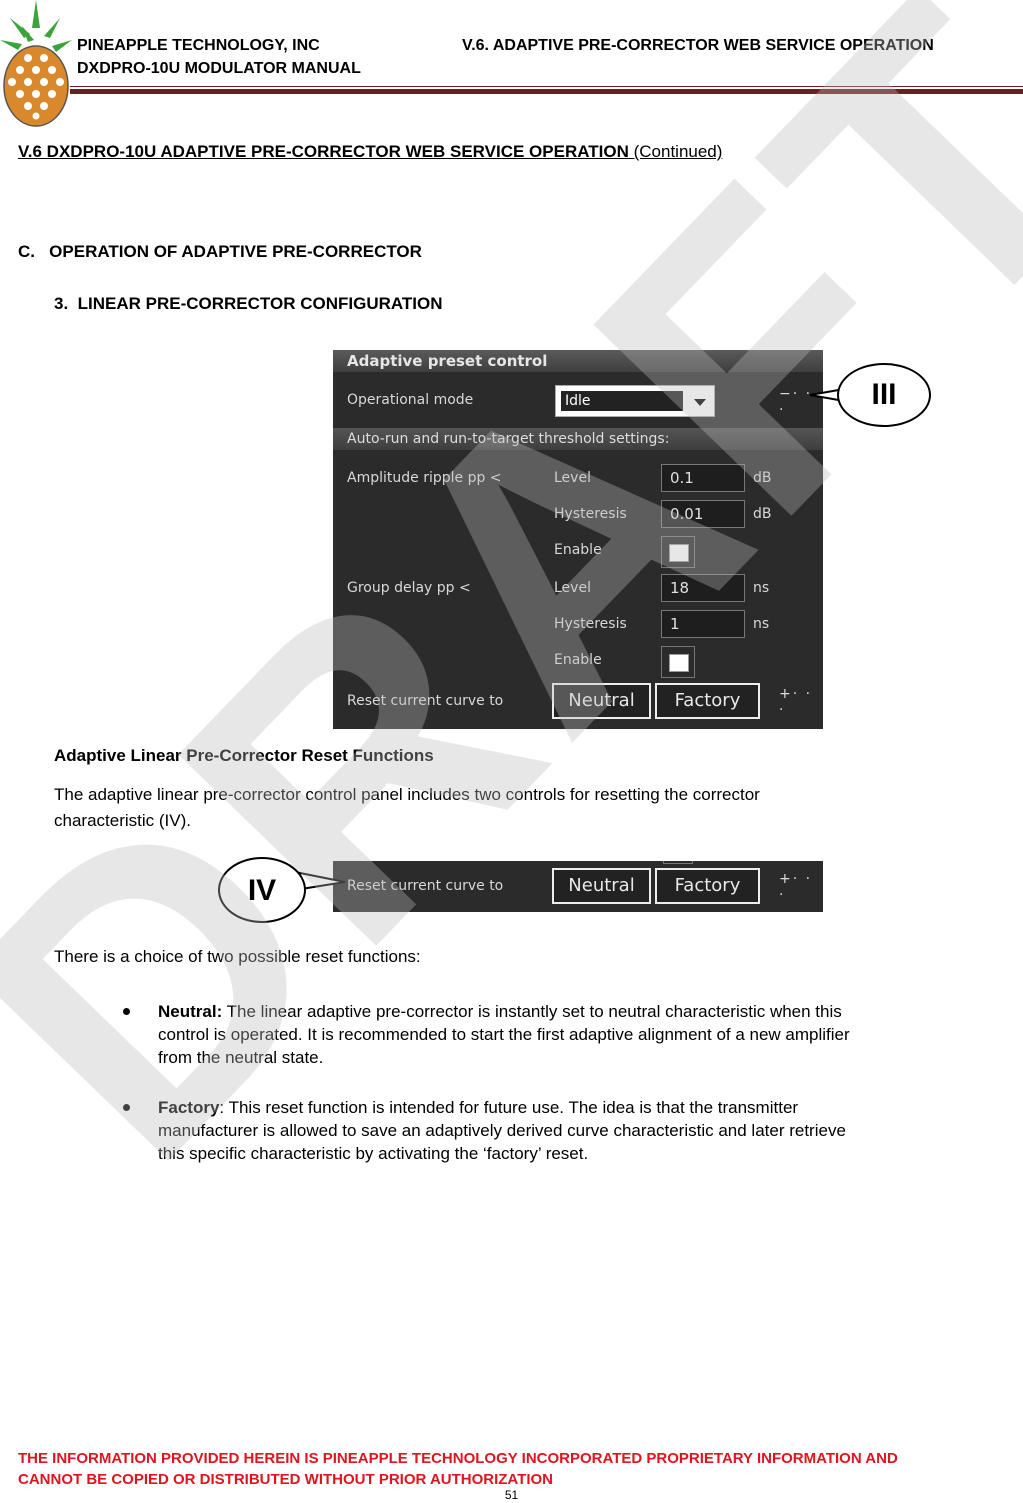  What do you see at coordinates (678, 862) in the screenshot?
I see `checkbox-remnant` at bounding box center [678, 862].